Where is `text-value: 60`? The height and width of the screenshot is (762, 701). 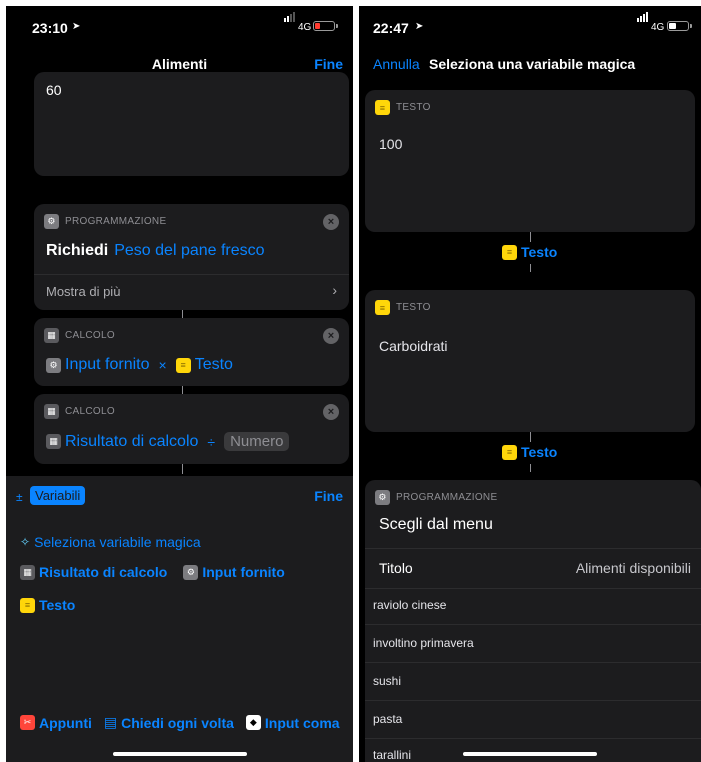 text-value: 60 is located at coordinates (54, 90).